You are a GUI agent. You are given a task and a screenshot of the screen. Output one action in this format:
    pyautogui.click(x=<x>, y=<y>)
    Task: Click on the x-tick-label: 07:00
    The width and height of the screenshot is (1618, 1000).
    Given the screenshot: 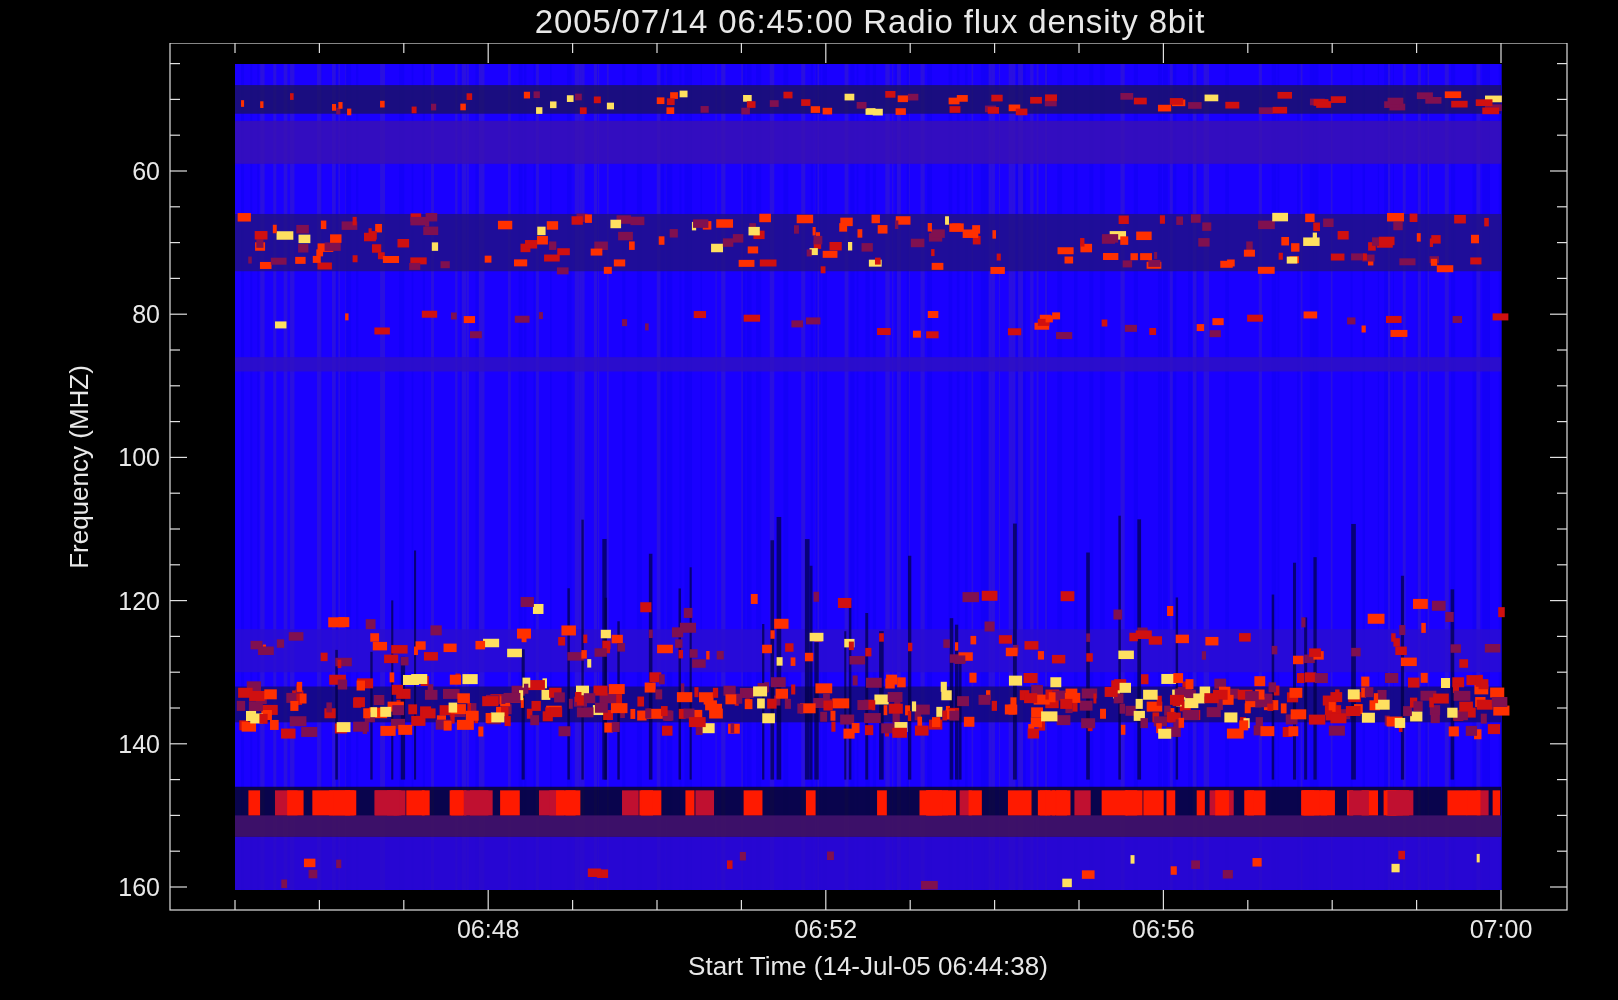 What is the action you would take?
    pyautogui.click(x=1501, y=929)
    